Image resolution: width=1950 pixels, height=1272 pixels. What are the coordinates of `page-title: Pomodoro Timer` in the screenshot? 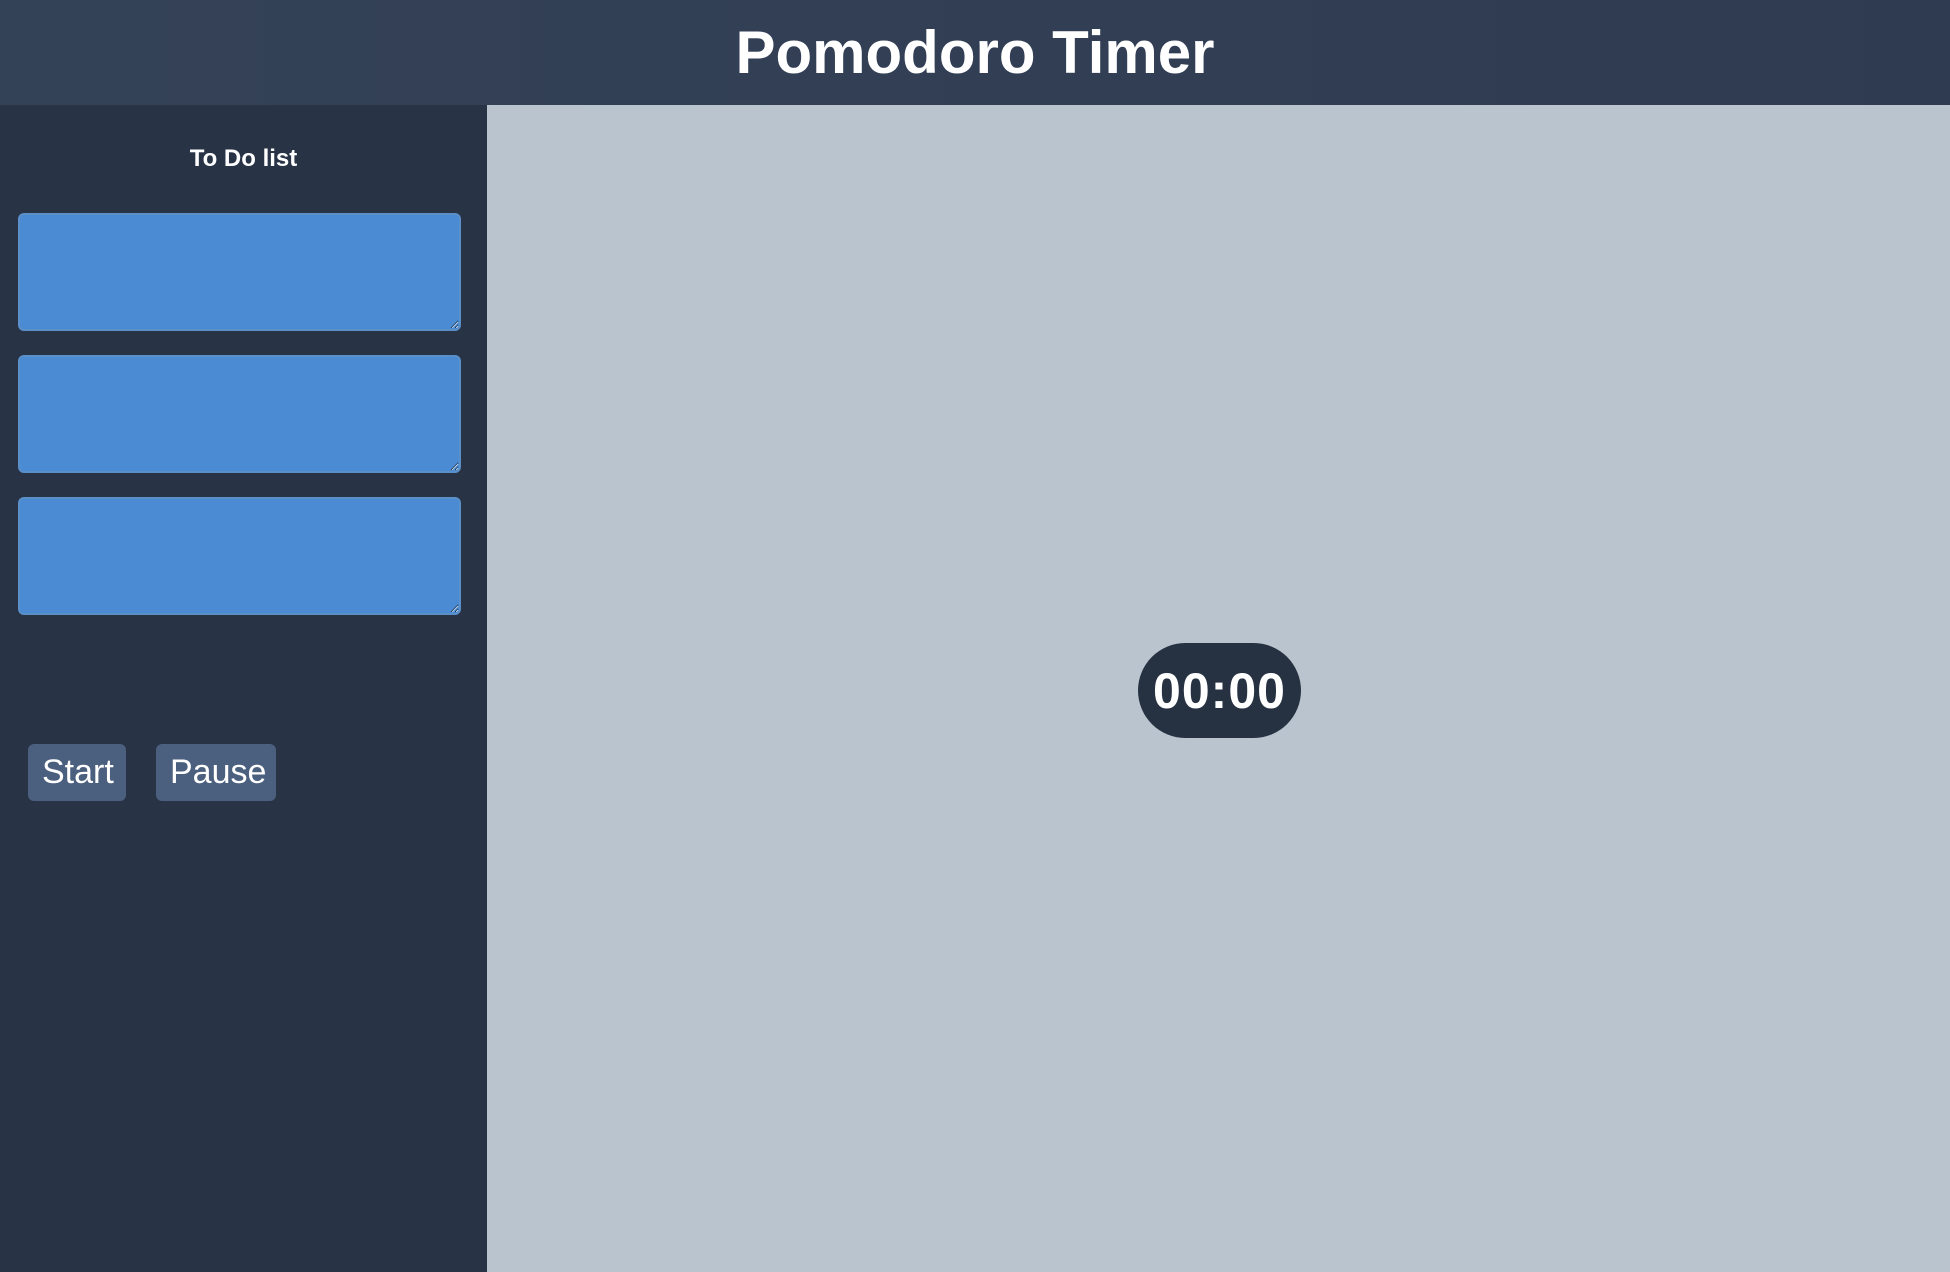 It's located at (975, 52).